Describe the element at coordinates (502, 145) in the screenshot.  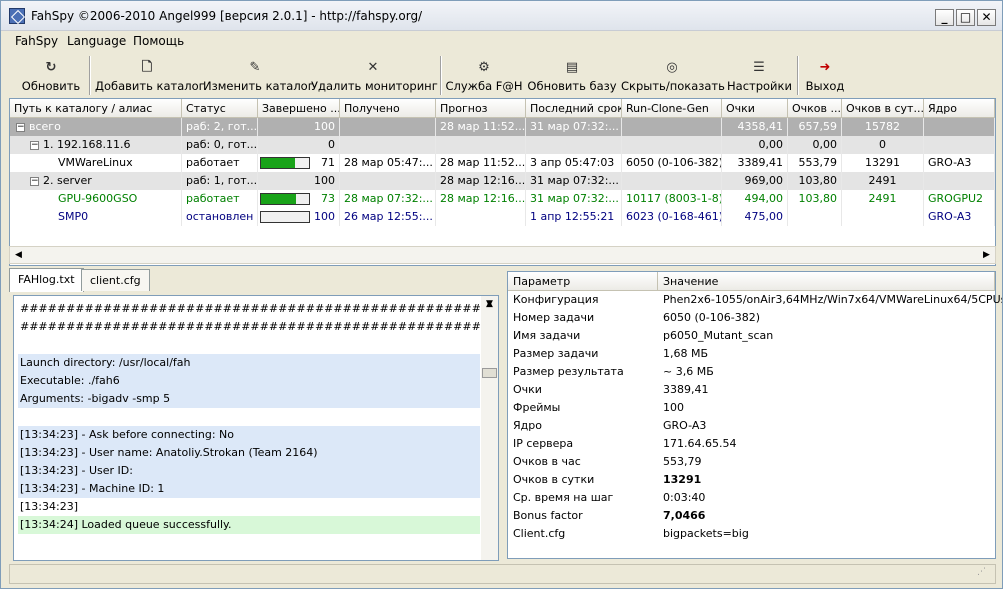
I see `grid-row: −1. 192.168.11.6 раб: 0, гот... 0 0,00 0,00 0` at that location.